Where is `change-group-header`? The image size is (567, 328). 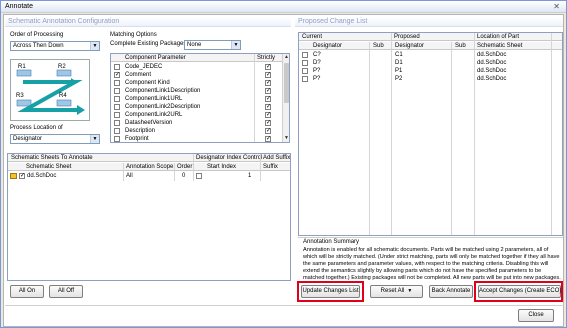
change-group-header is located at coordinates (430, 37).